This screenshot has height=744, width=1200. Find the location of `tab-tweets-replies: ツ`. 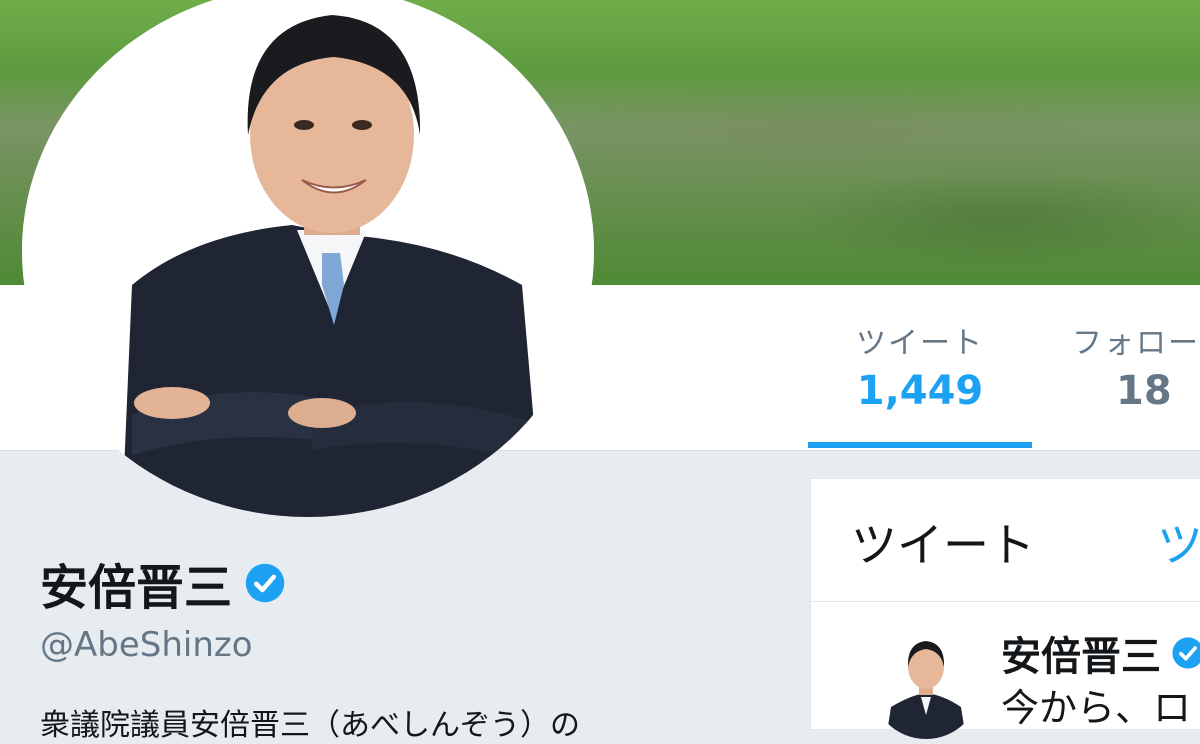

tab-tweets-replies: ツ is located at coordinates (1178, 542).